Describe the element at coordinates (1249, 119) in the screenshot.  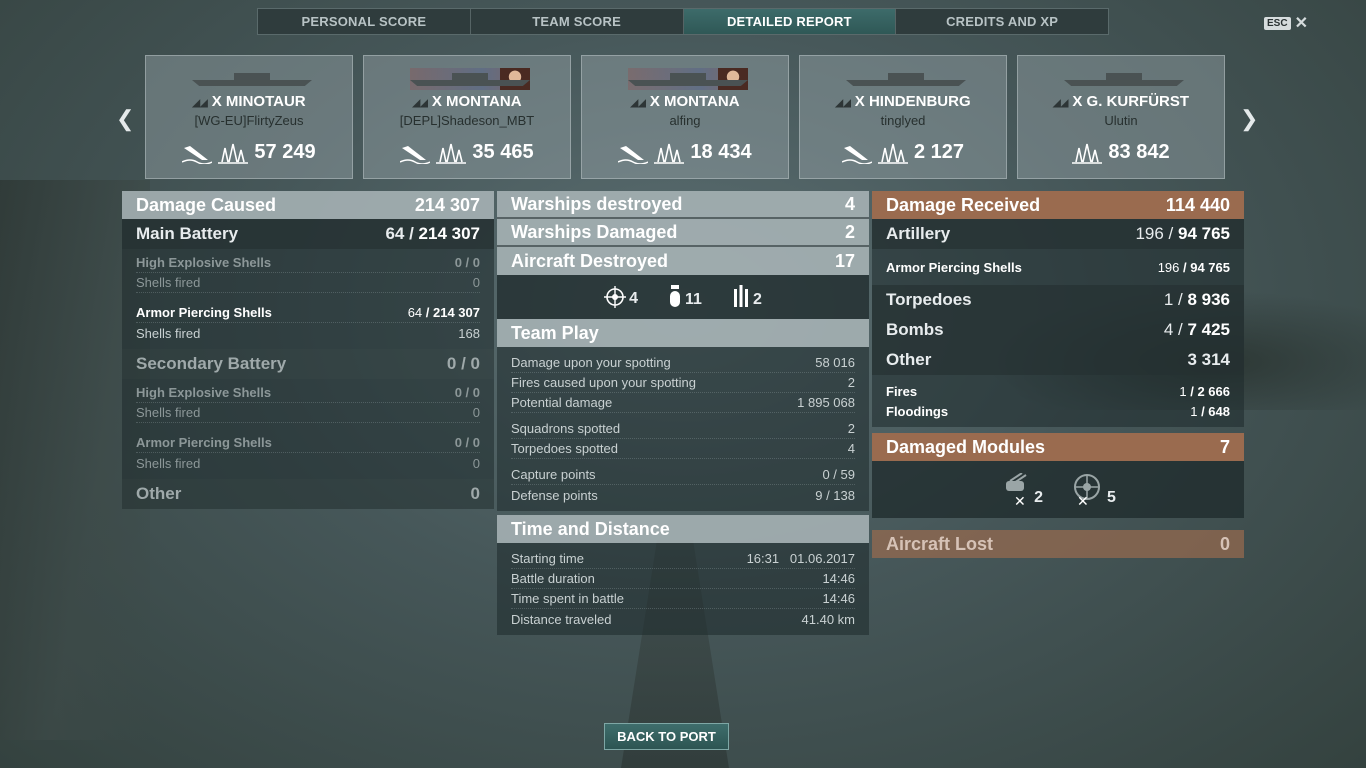
I see `next-arrow-icon: ❯` at that location.